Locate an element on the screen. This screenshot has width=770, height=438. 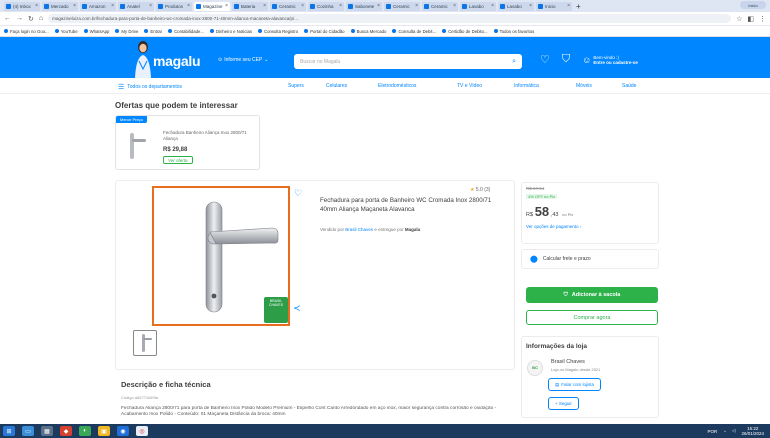
browser-tab: Inicio × is located at coordinates (554, 6).